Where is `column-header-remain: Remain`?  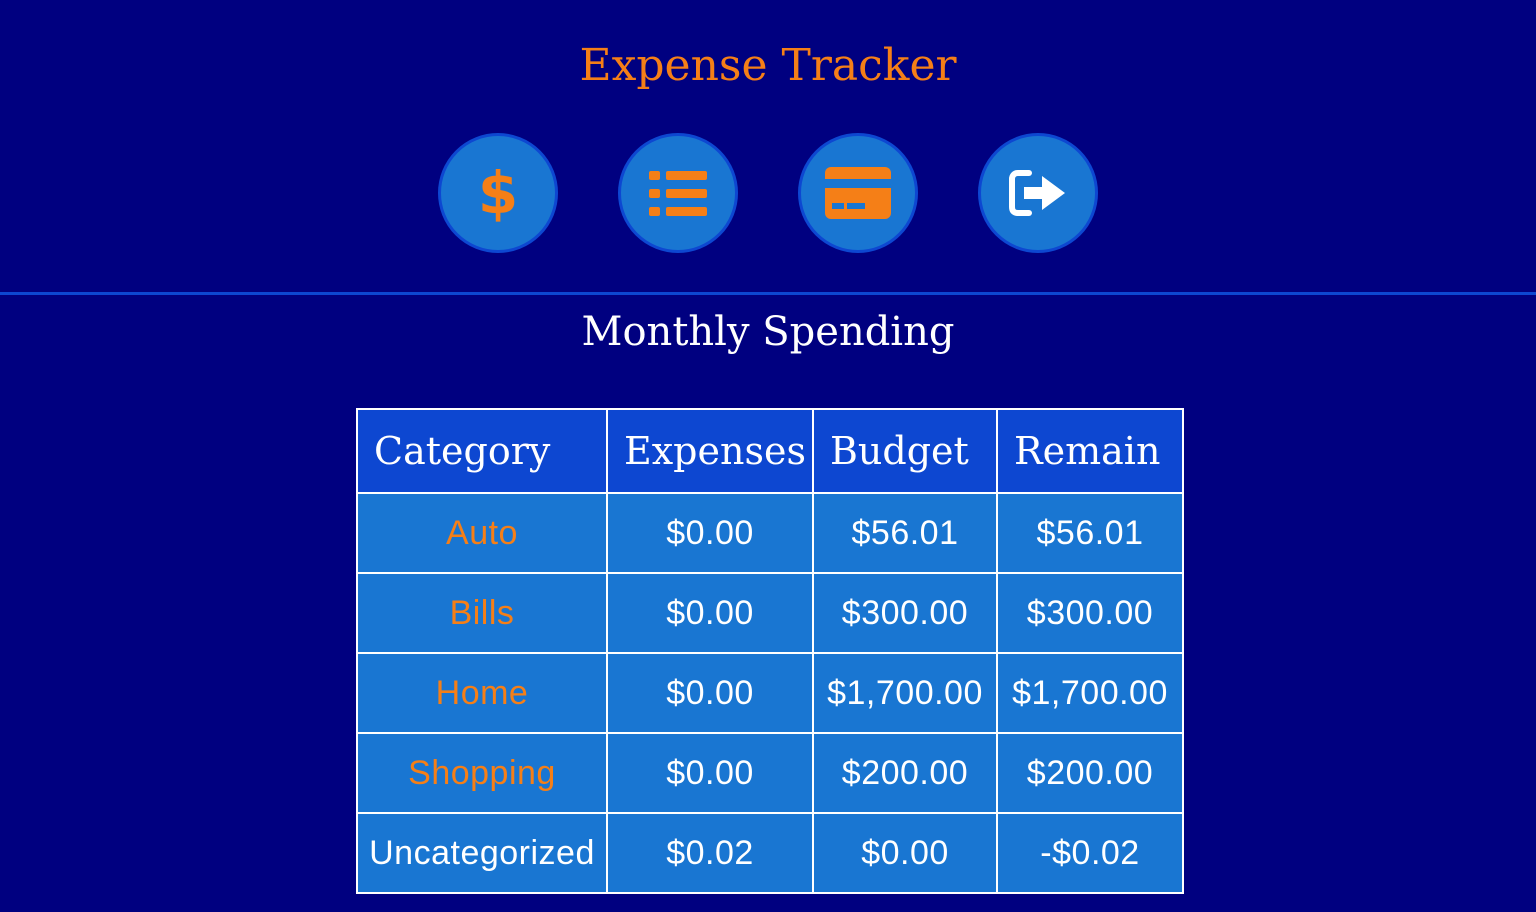 column-header-remain: Remain is located at coordinates (1090, 451).